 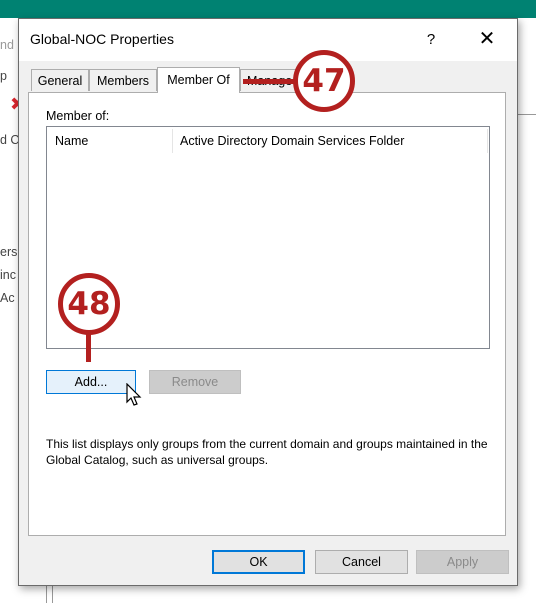 I want to click on callout-leader-line, so click(x=271, y=81).